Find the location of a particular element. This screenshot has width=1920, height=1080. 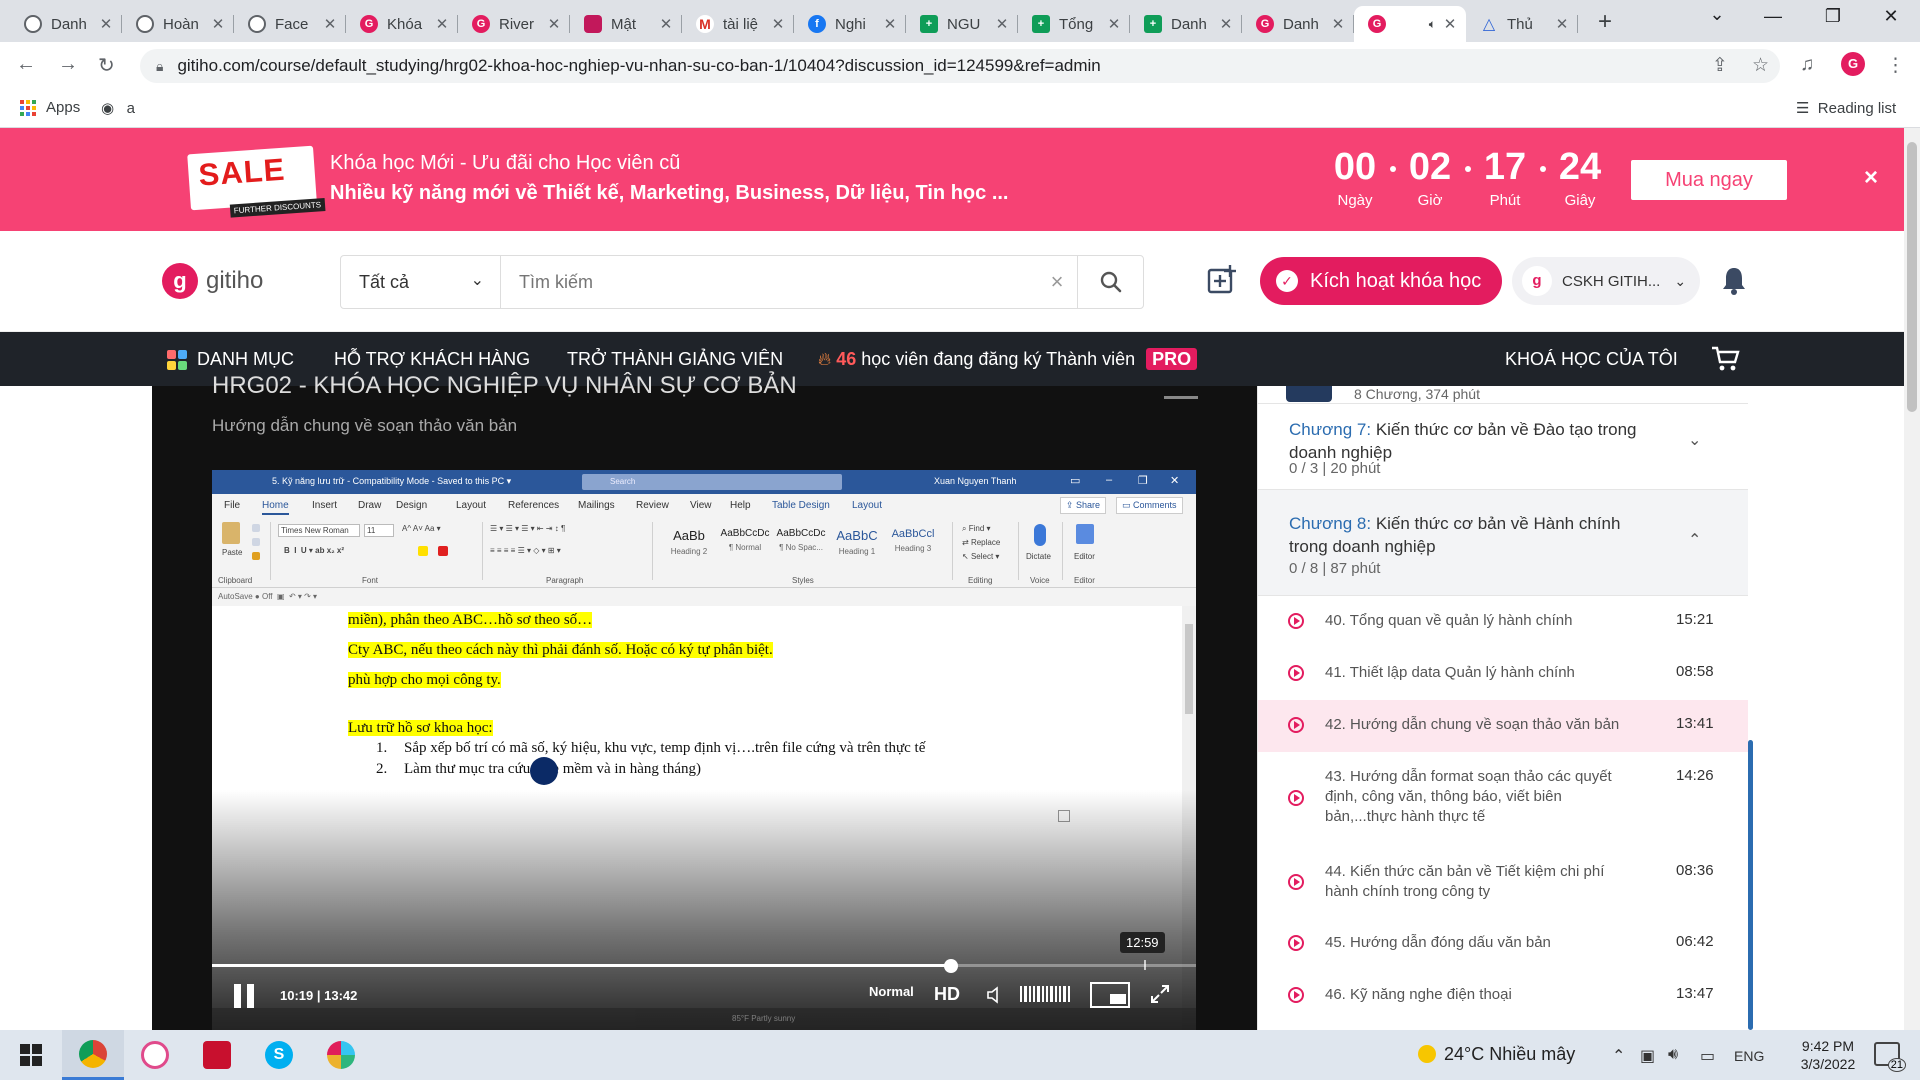

sidebar-scrollbar is located at coordinates (1750, 885).